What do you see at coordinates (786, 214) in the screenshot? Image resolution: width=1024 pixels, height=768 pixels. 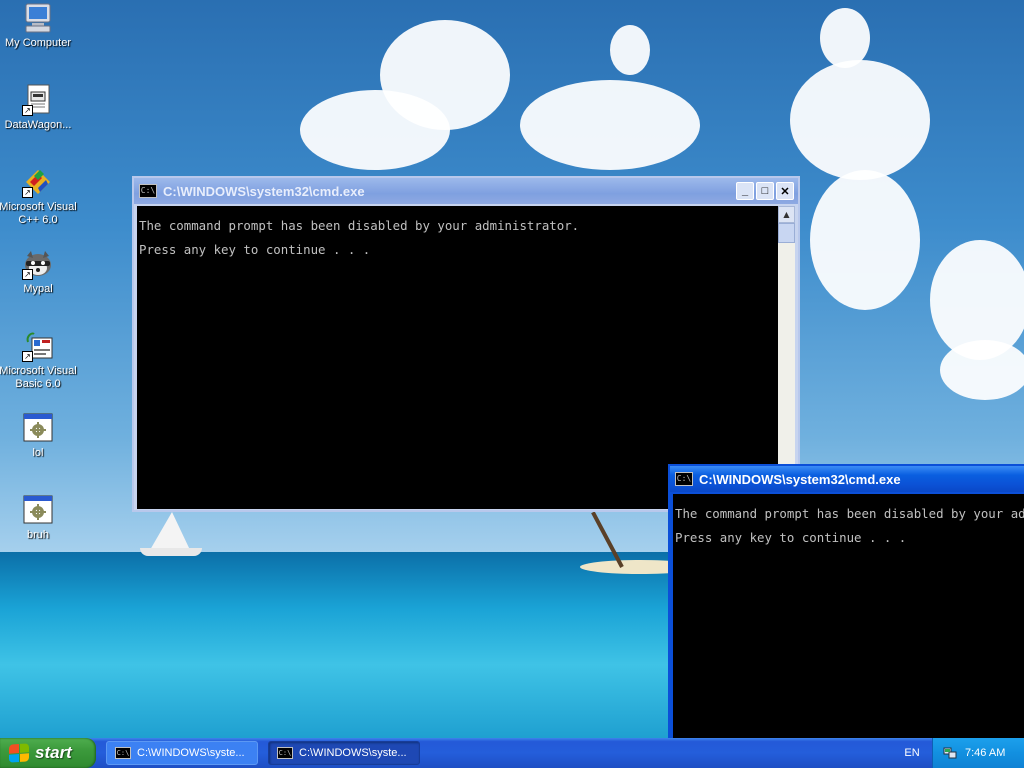 I see `scroll-up-arrow-icon: ▲` at bounding box center [786, 214].